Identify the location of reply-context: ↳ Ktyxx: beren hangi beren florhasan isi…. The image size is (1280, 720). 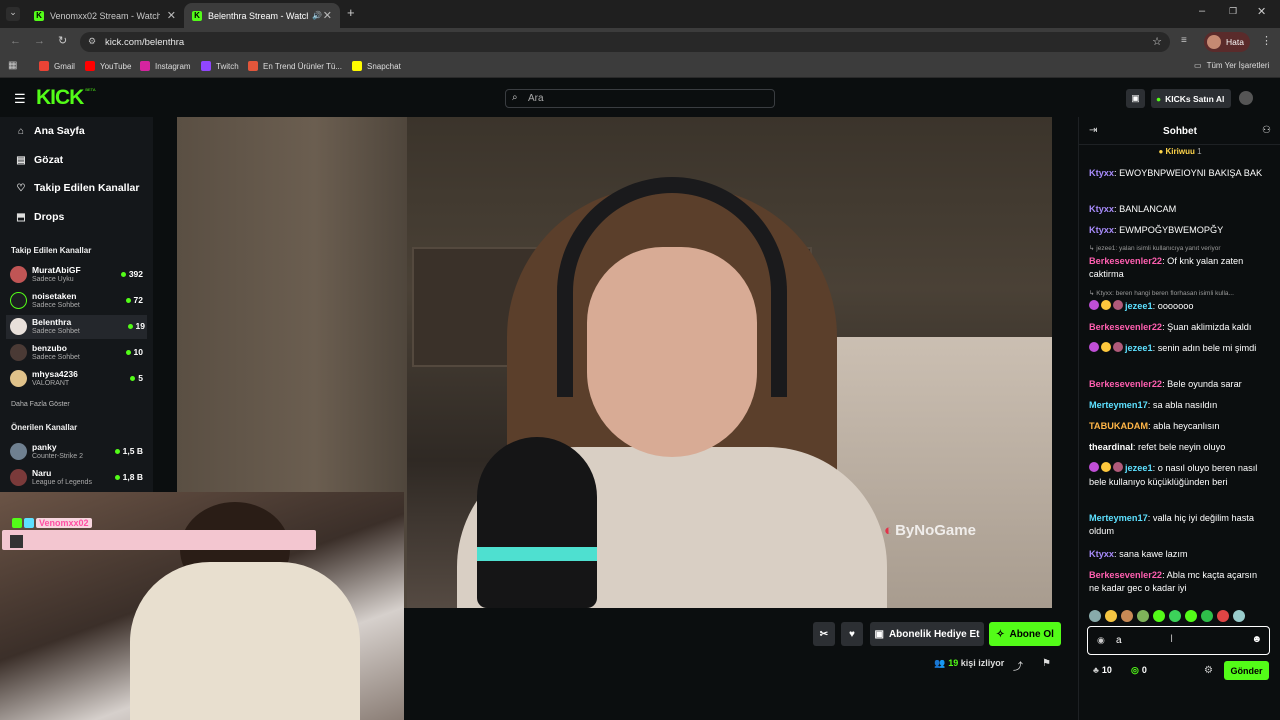
(1161, 293).